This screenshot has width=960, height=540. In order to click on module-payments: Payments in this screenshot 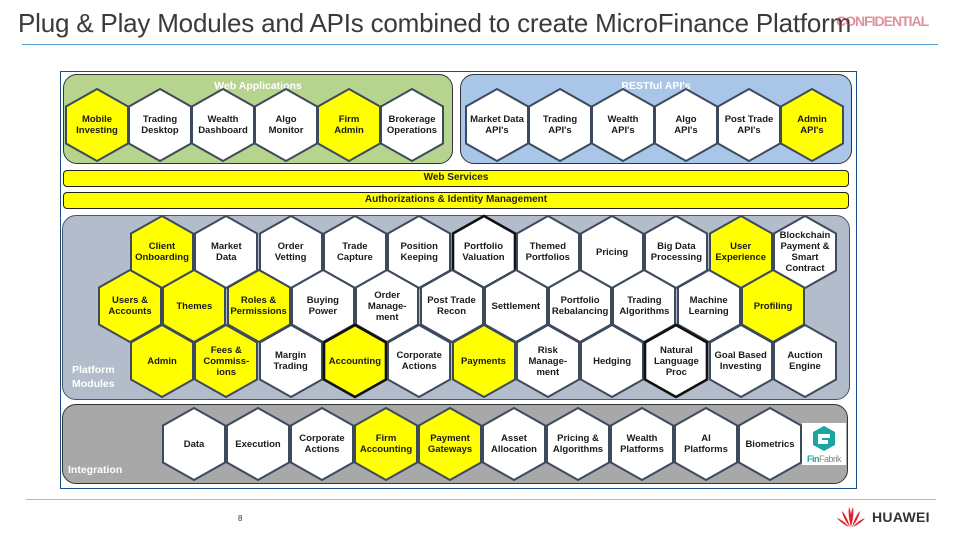, I will do `click(484, 361)`.